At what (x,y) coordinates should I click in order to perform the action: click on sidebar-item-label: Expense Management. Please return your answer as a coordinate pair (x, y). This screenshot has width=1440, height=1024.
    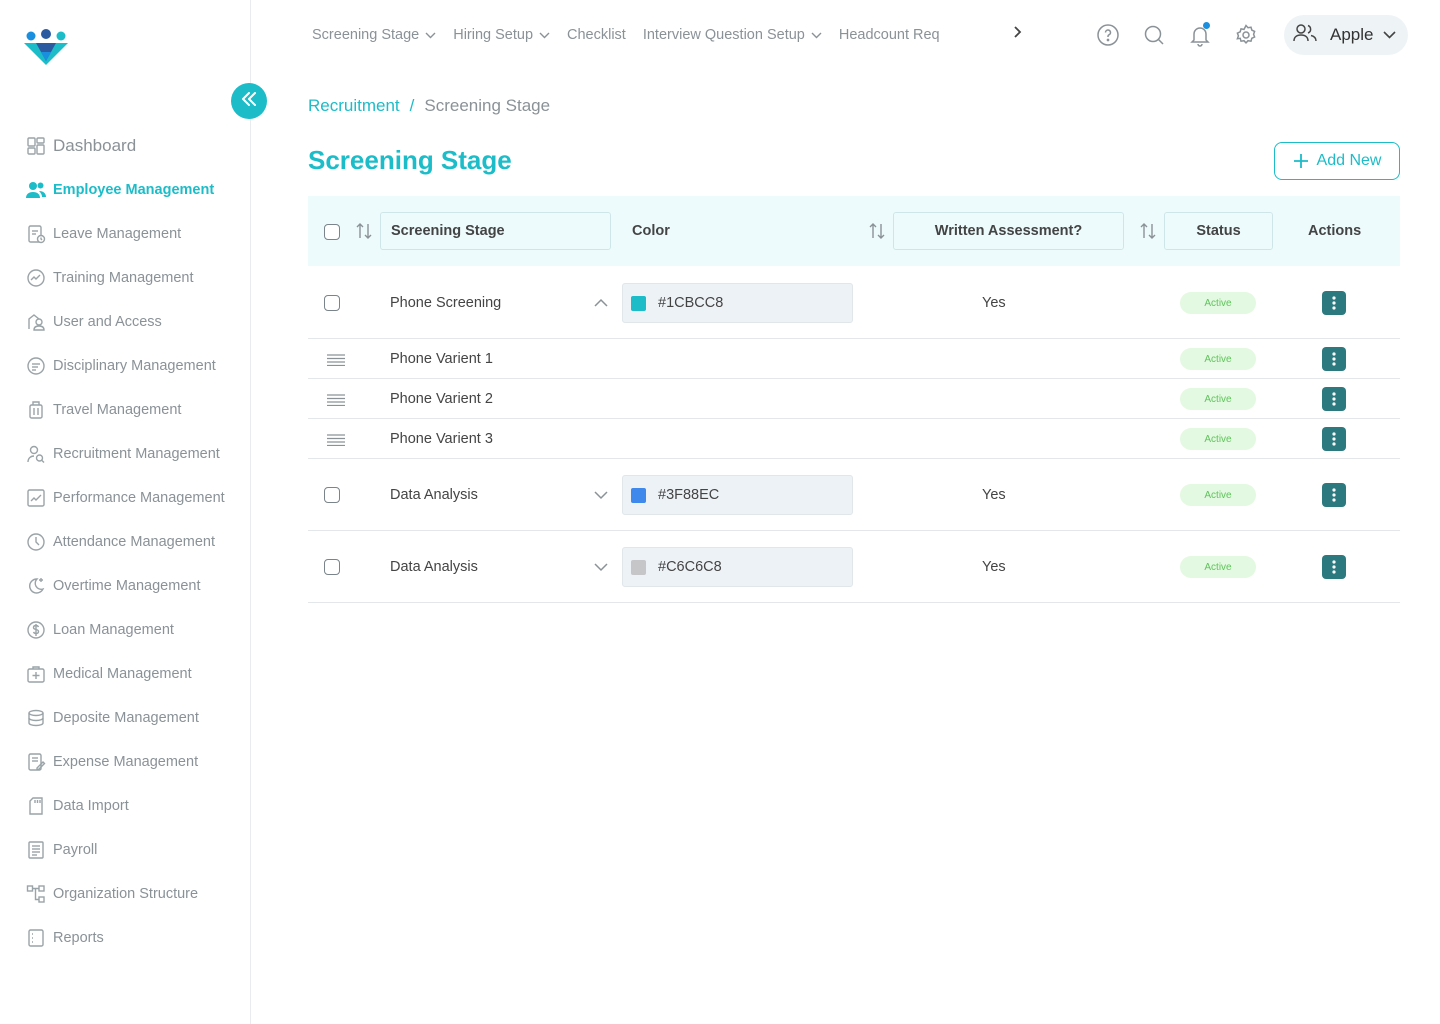
    Looking at the image, I should click on (126, 762).